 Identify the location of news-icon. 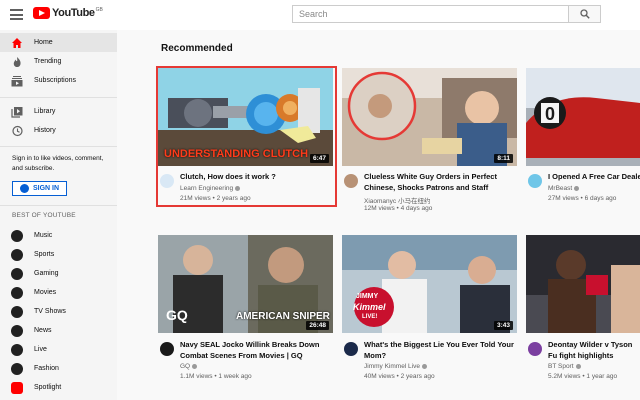
(16, 330).